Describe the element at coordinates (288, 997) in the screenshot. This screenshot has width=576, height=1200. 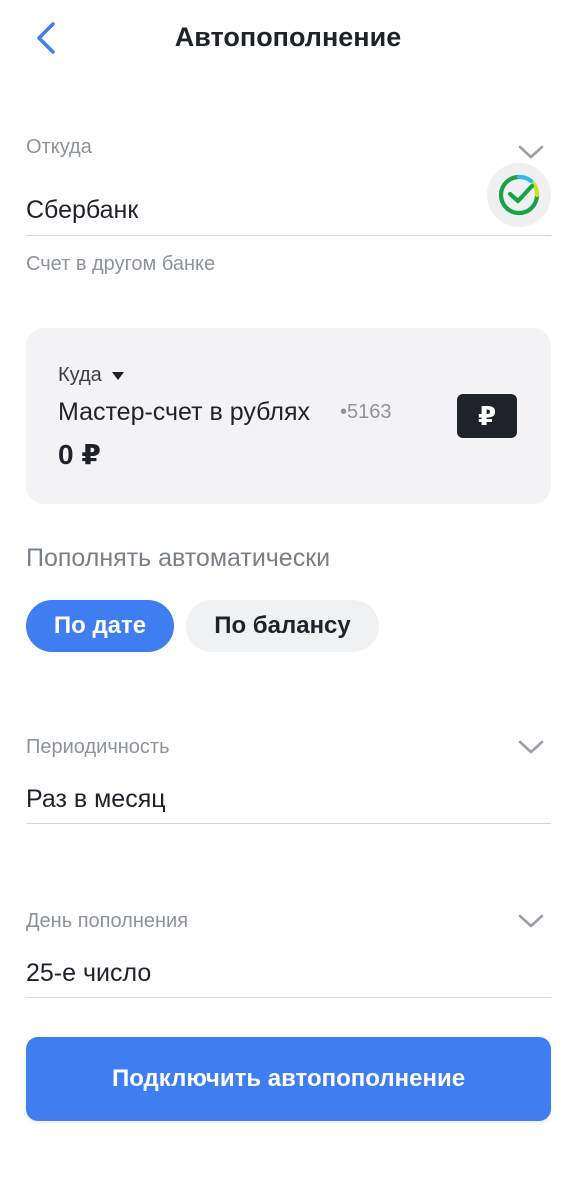
I see `topup-day-divider` at that location.